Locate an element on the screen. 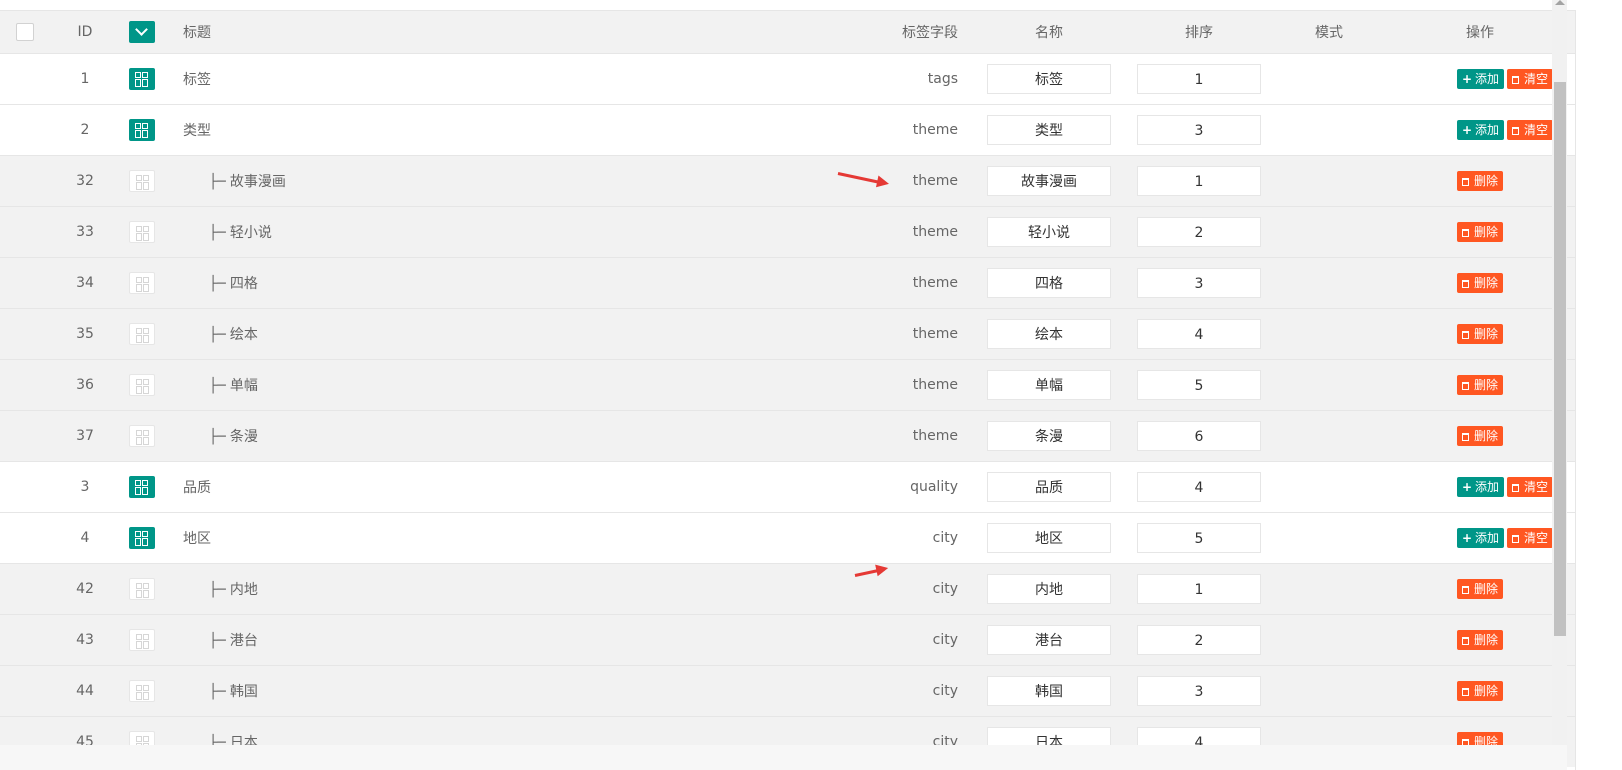 The width and height of the screenshot is (1622, 770). table-row-child: 42 ├─ 内地 city 内地 1 删除 is located at coordinates (787, 588).